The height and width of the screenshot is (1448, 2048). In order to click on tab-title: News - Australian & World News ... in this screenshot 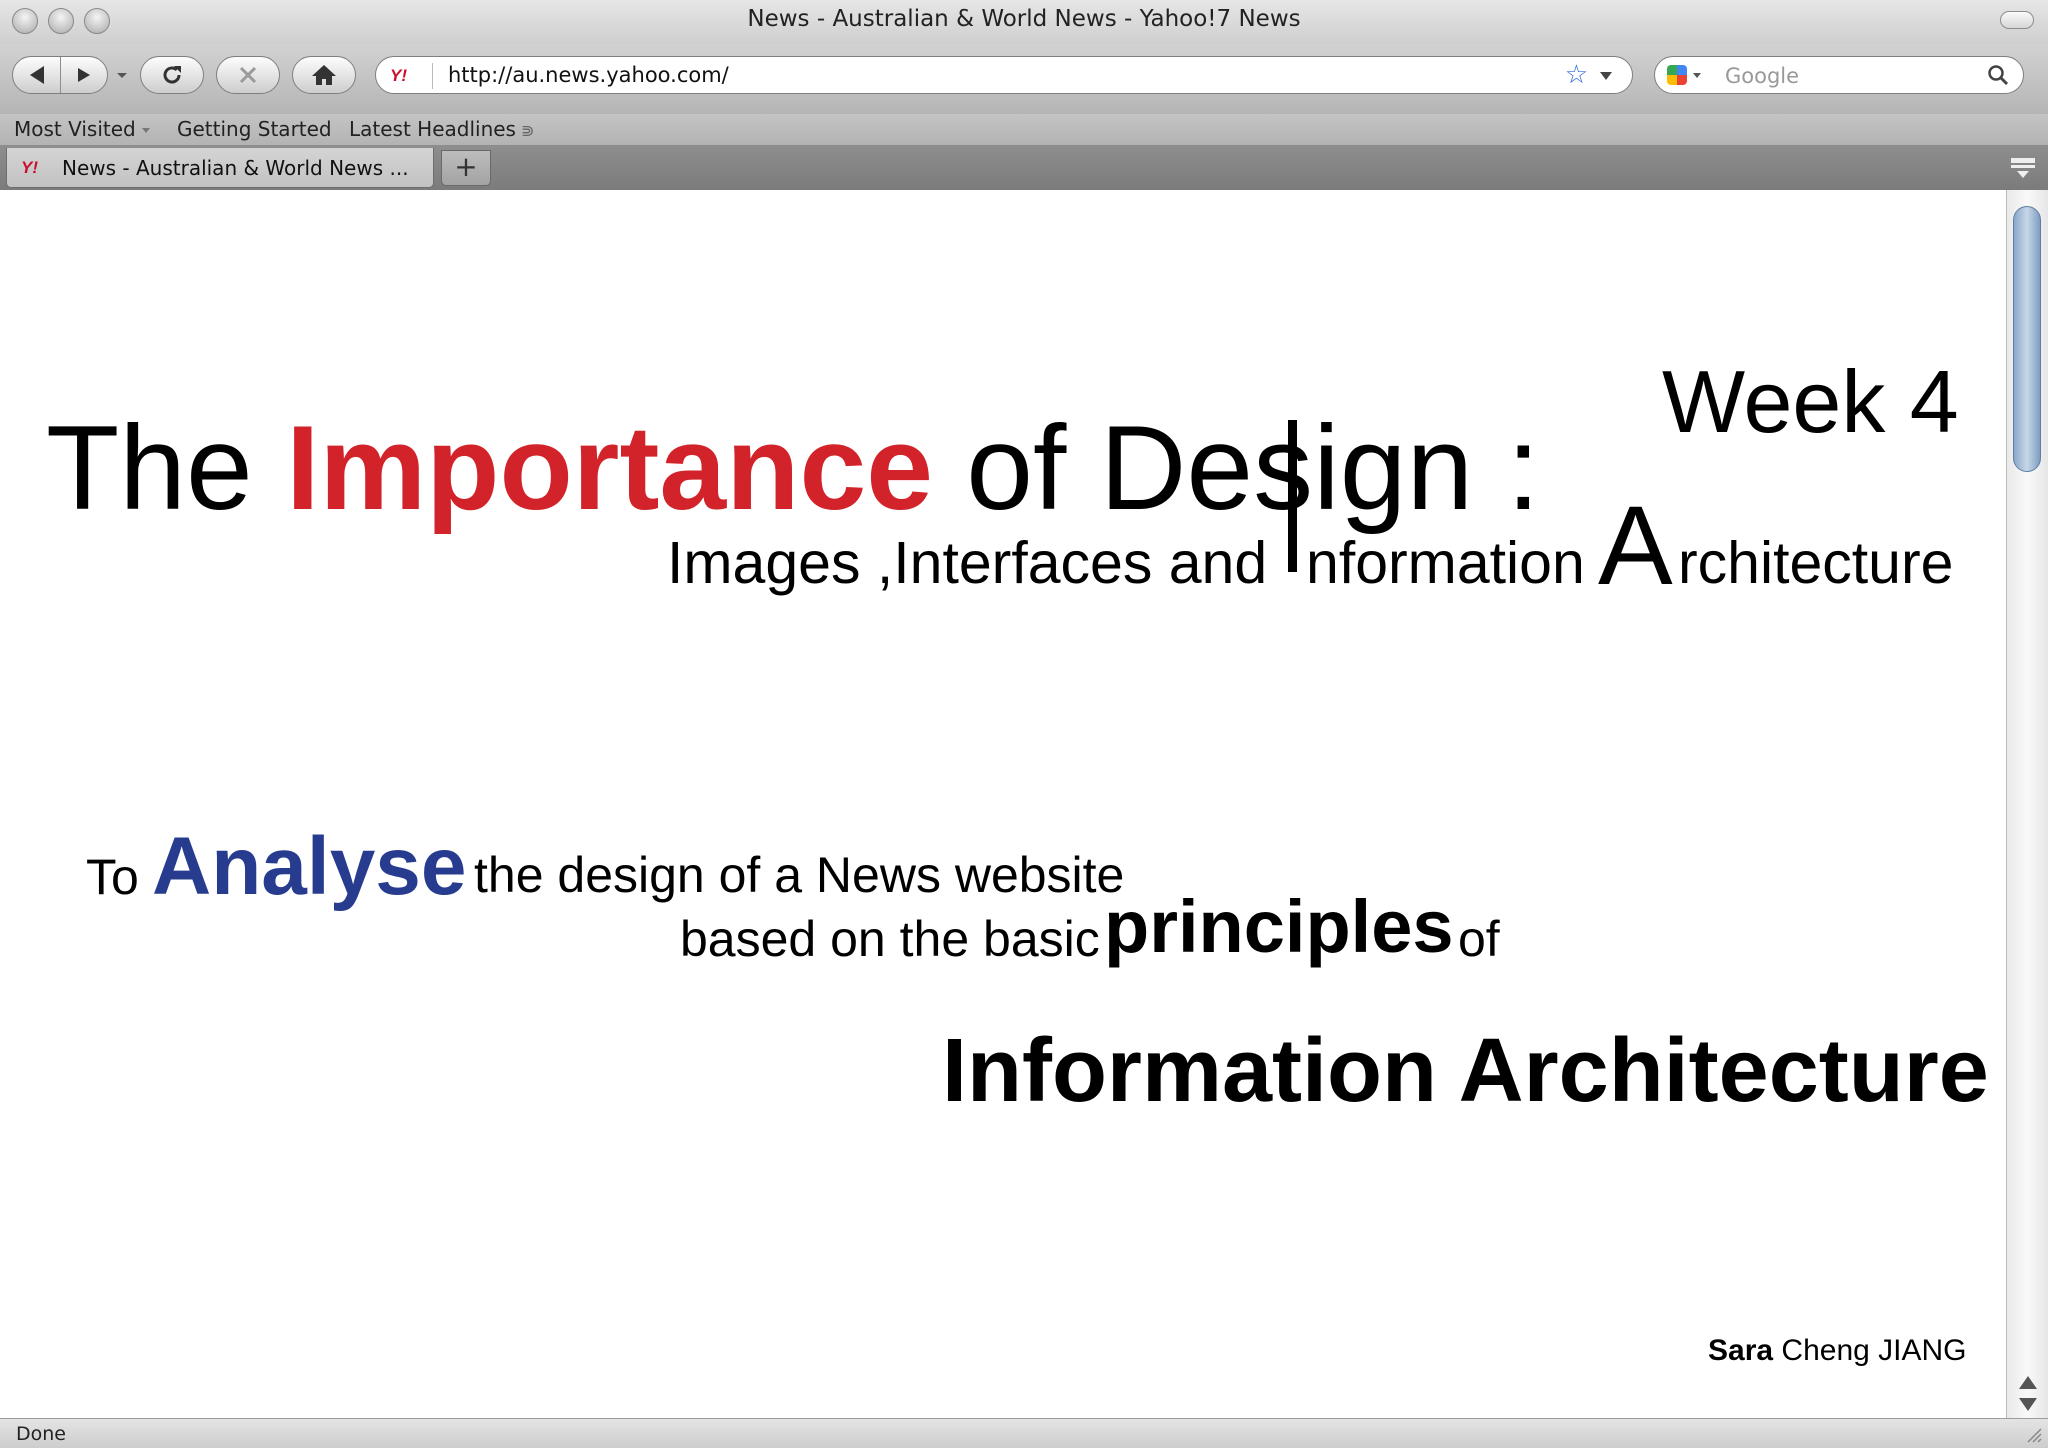, I will do `click(235, 168)`.